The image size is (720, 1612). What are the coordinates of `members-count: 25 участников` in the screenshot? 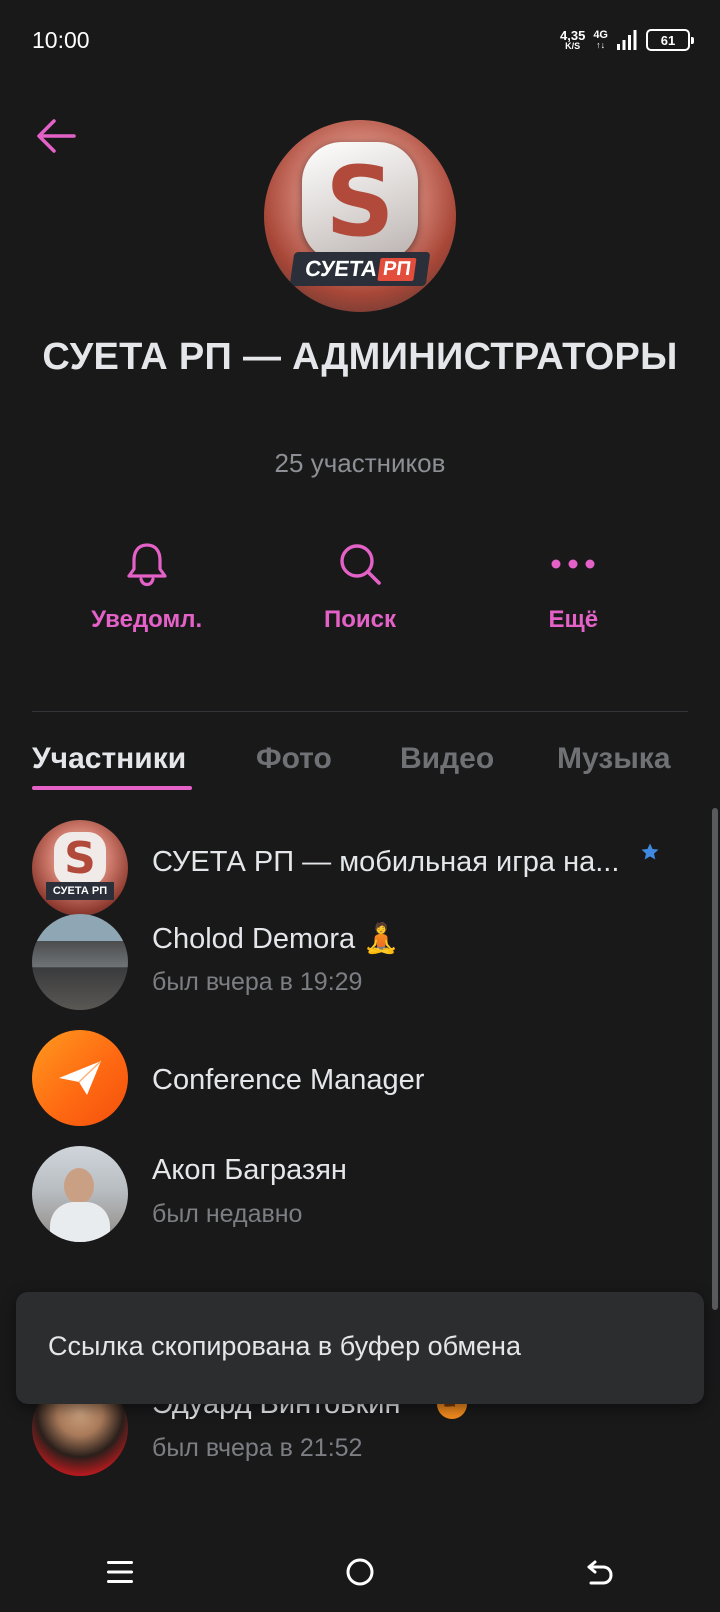 It's located at (360, 463).